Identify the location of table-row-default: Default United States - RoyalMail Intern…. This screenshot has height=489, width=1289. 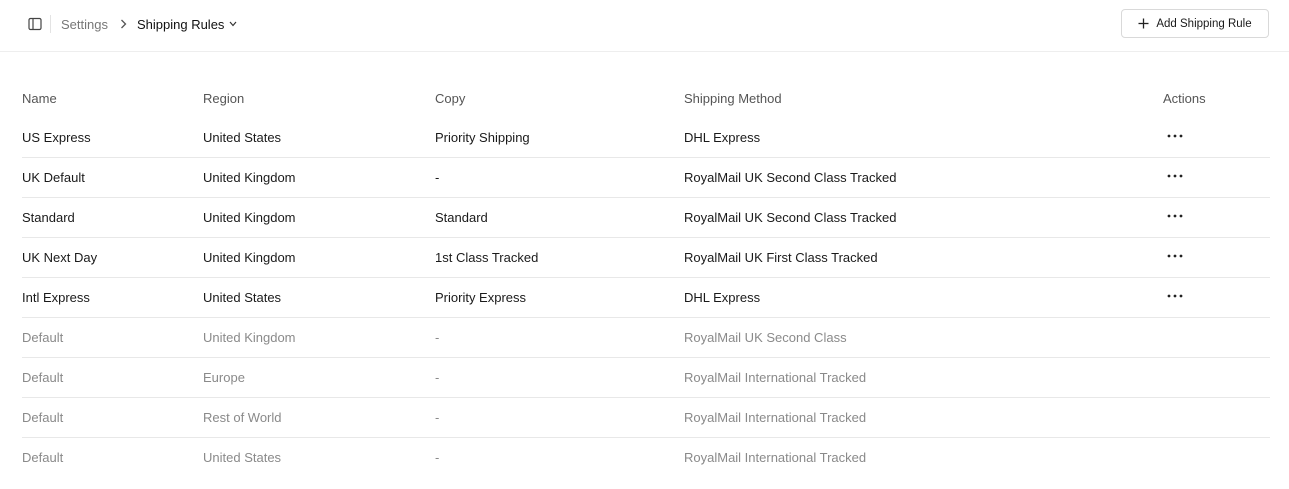
(646, 457).